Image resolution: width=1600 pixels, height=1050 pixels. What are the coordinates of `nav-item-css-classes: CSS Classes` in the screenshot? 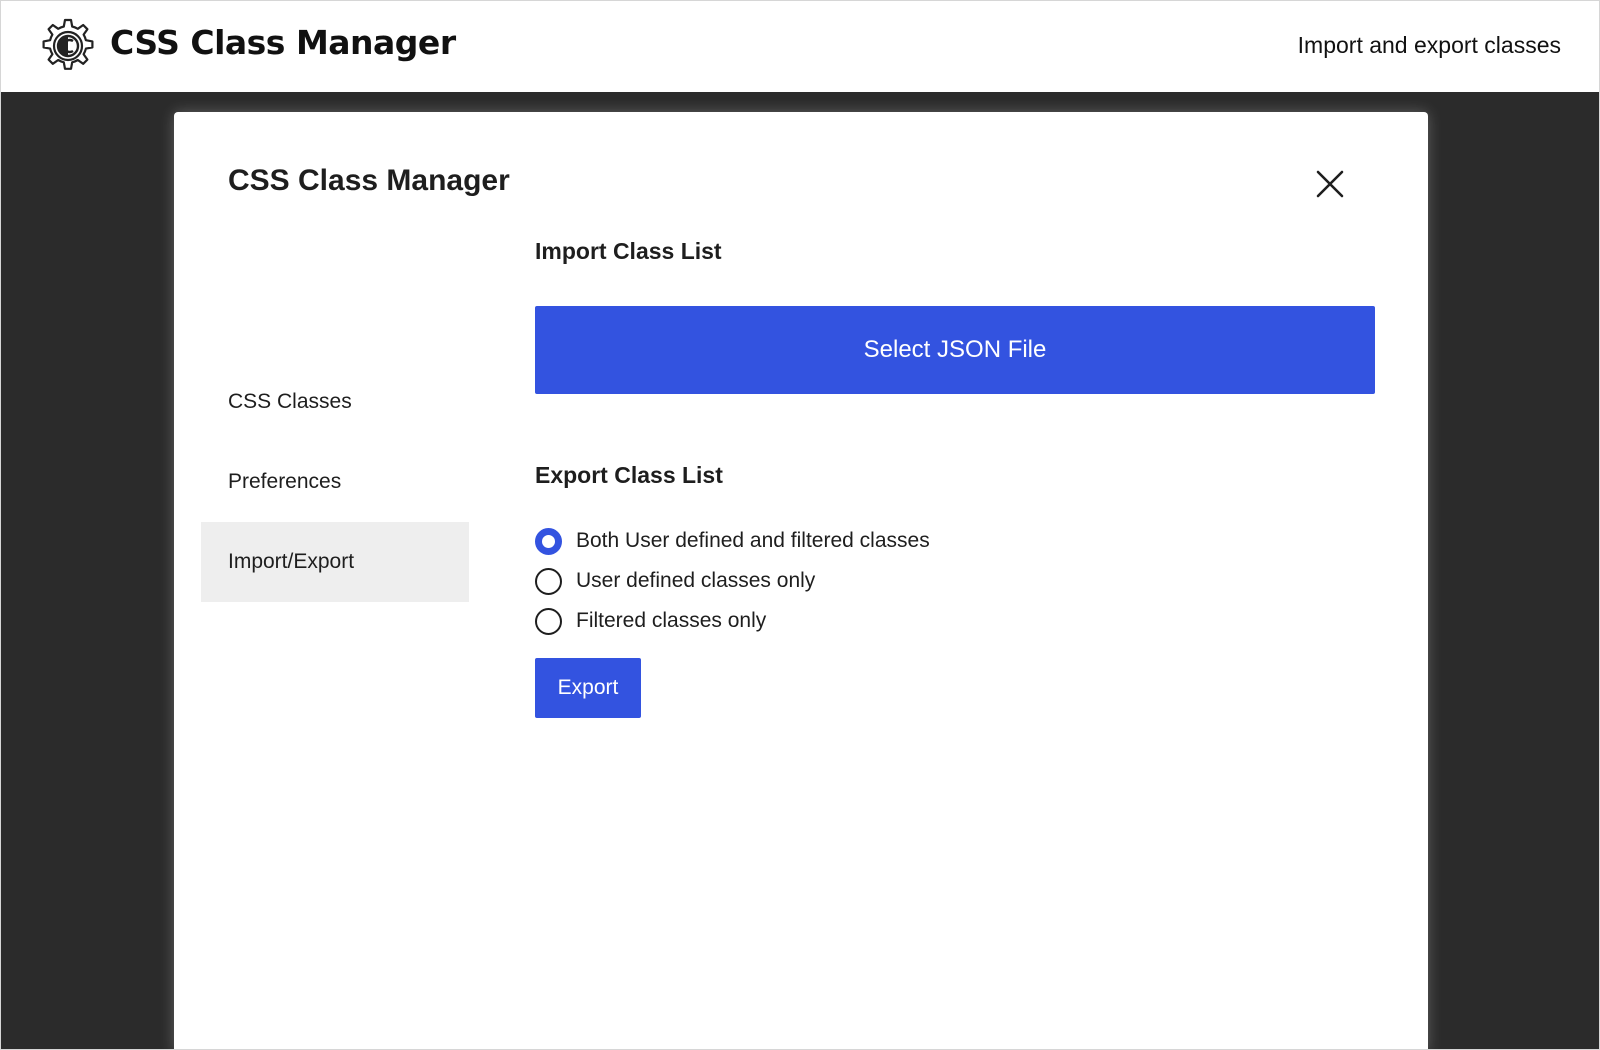 It's located at (335, 402).